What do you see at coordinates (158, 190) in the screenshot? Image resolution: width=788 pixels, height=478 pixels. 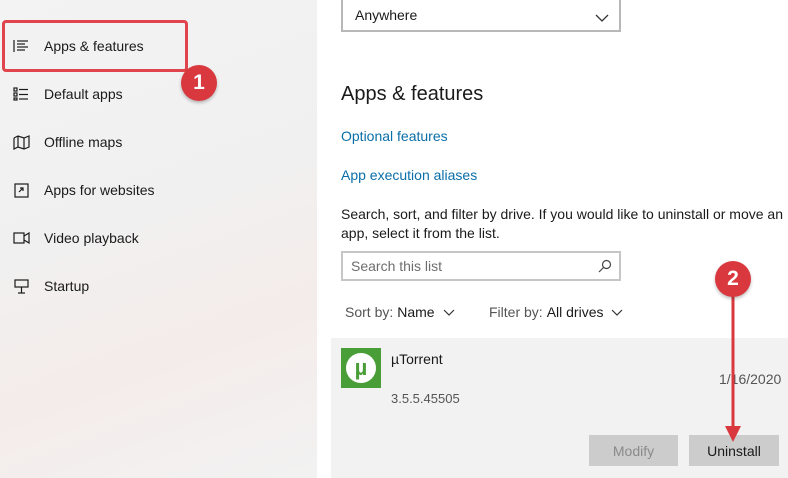 I see `sidebar-item-apps-for-websites: Apps for websites` at bounding box center [158, 190].